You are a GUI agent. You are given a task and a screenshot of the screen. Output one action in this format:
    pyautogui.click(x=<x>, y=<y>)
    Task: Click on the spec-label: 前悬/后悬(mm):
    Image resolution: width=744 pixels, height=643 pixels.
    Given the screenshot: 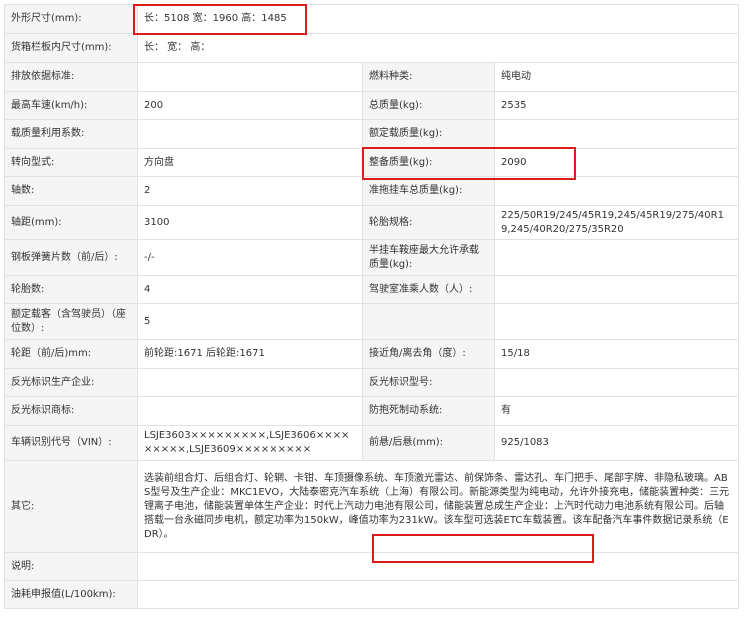 What is the action you would take?
    pyautogui.click(x=428, y=443)
    